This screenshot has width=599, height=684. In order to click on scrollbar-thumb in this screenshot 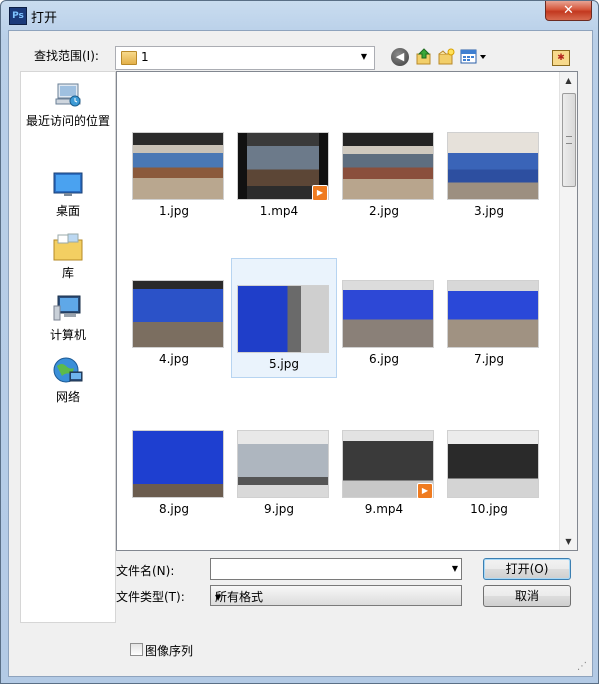, I will do `click(569, 140)`.